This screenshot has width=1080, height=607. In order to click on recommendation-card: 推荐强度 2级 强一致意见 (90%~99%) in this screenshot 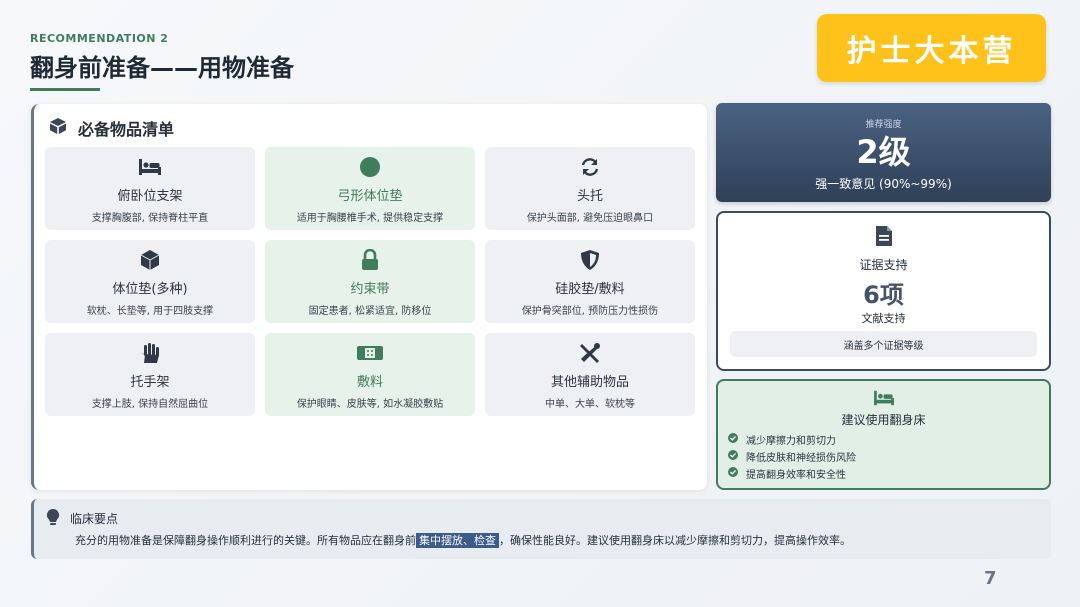, I will do `click(883, 152)`.